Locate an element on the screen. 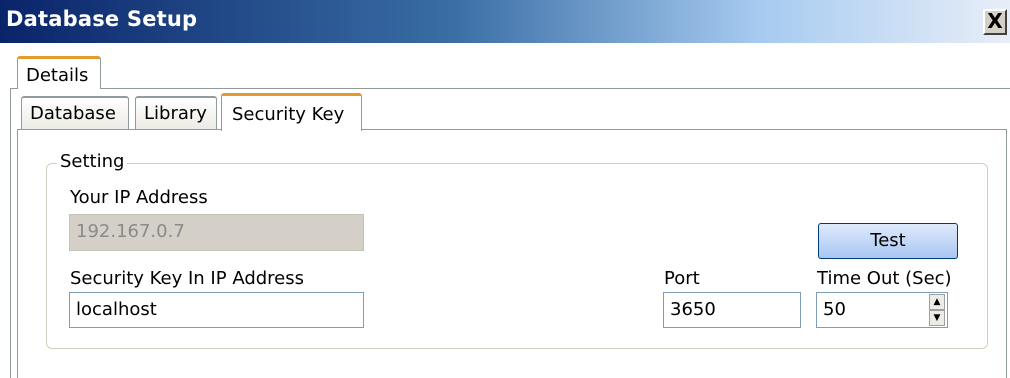 This screenshot has width=1010, height=378. your-ip-field: 192.167.0.7 is located at coordinates (216, 232).